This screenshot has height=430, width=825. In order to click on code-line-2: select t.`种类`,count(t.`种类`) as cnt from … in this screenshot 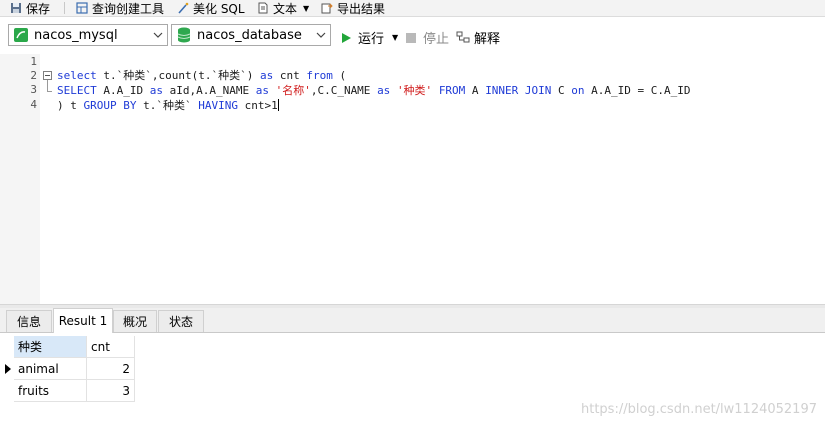, I will do `click(202, 75)`.